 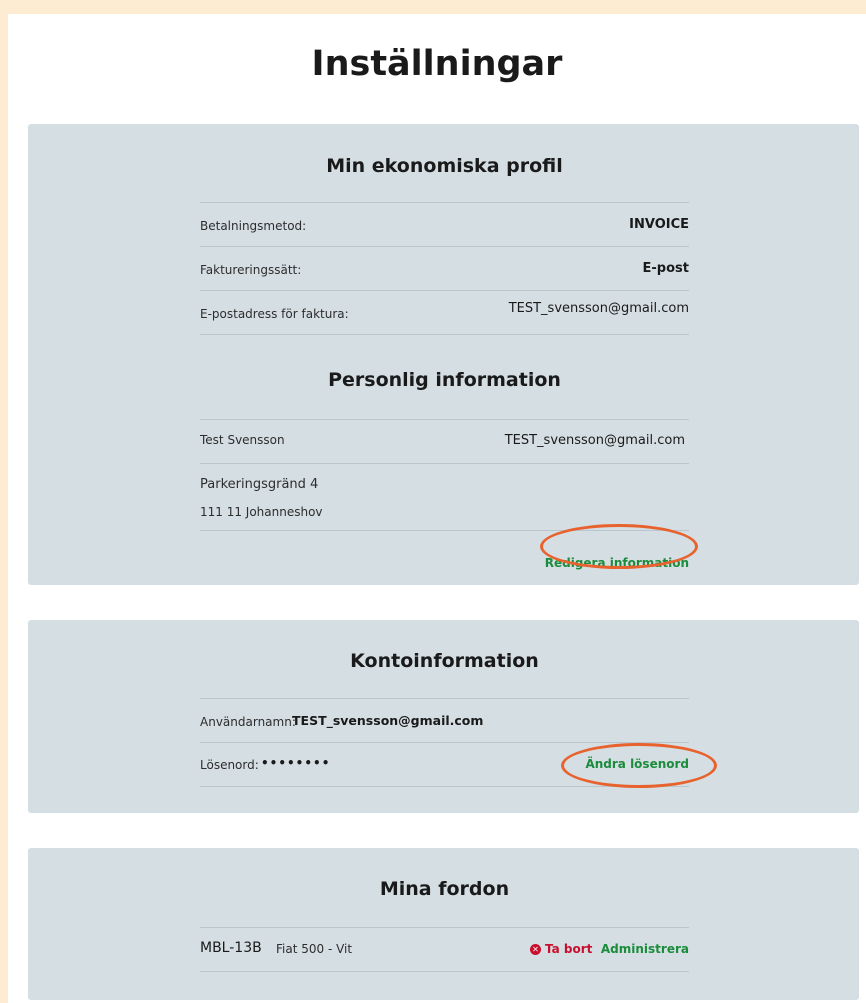 I want to click on vehicles-title: Mina fordon, so click(x=444, y=889).